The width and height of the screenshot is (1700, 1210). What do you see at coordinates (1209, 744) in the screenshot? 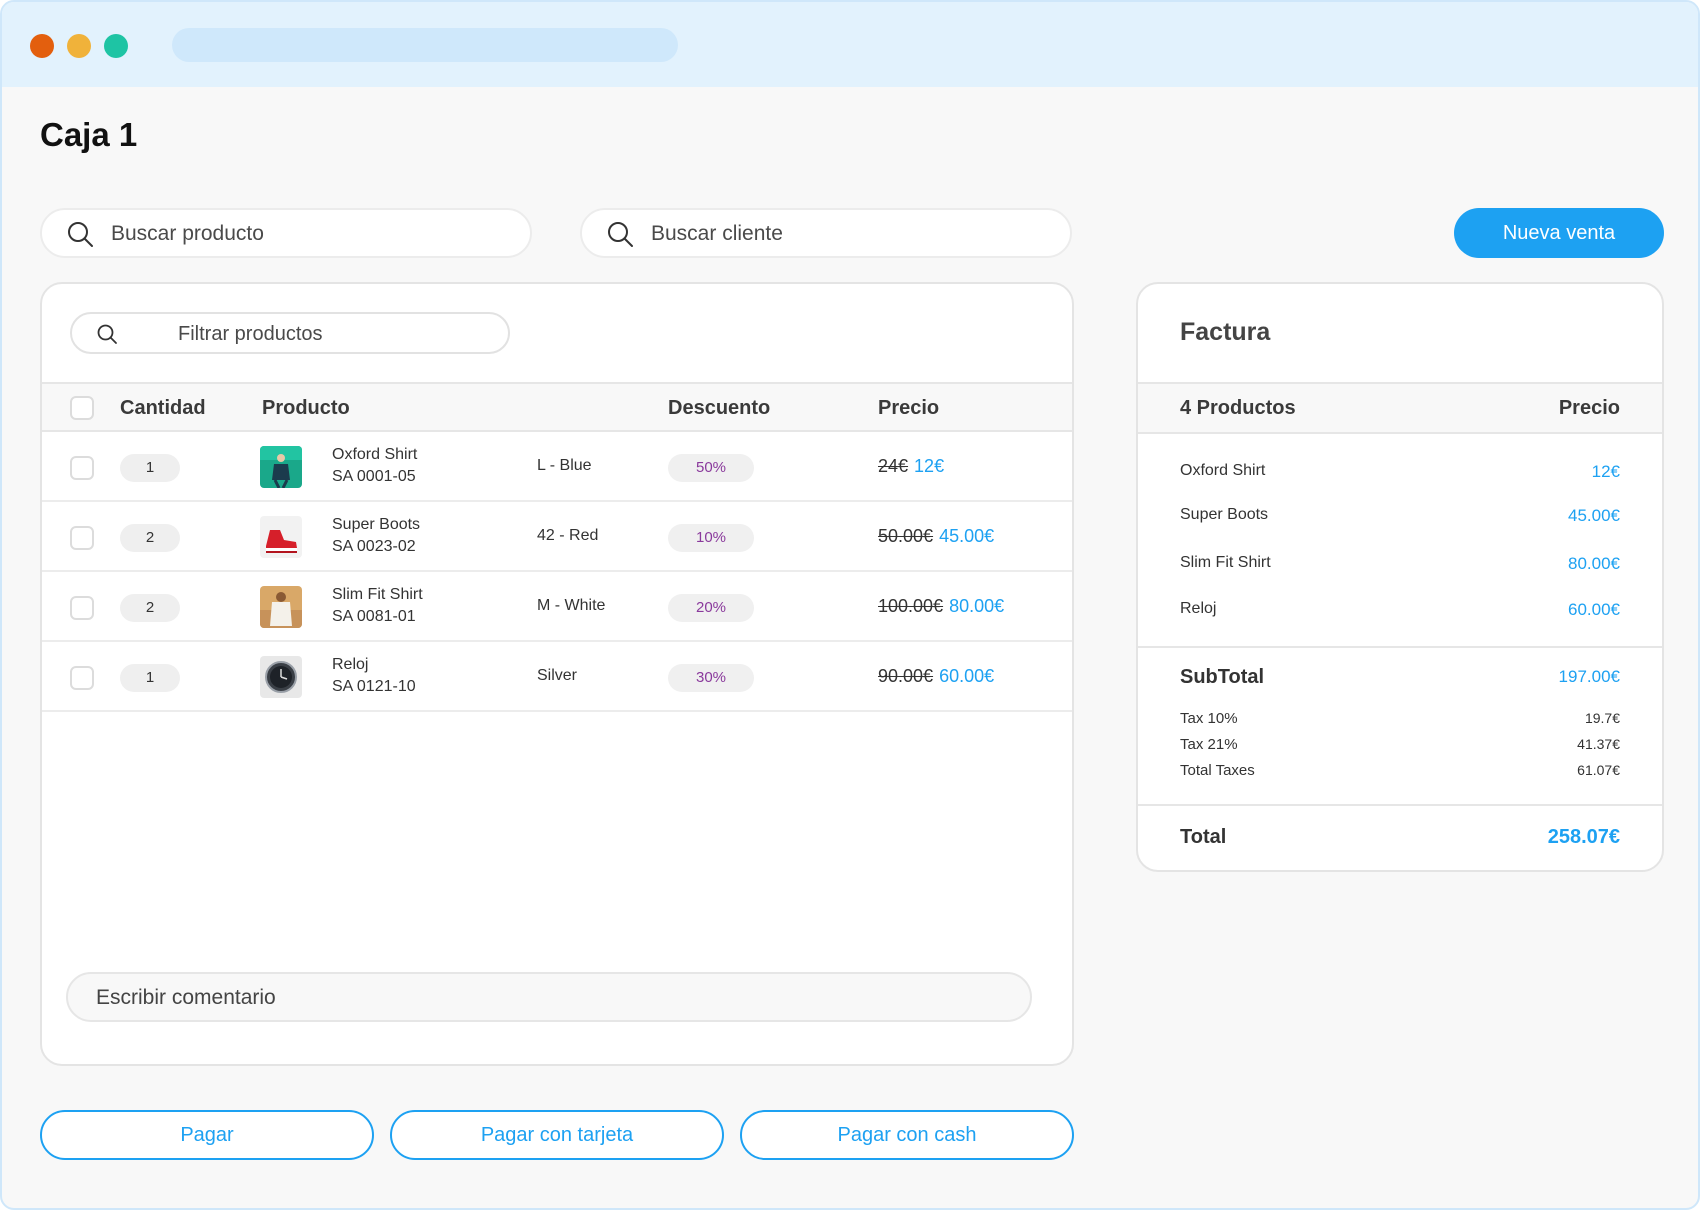
I see `tax-label: Tax 21%` at bounding box center [1209, 744].